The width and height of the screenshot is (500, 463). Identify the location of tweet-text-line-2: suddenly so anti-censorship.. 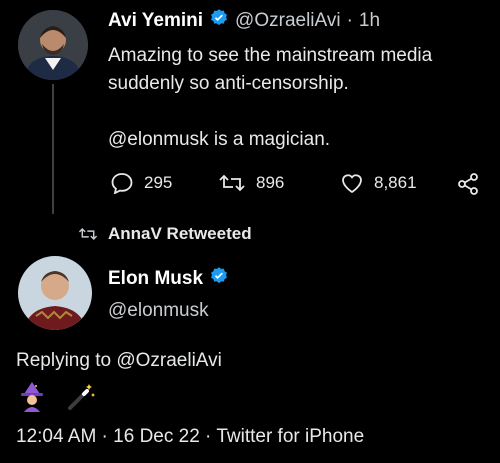
(228, 83).